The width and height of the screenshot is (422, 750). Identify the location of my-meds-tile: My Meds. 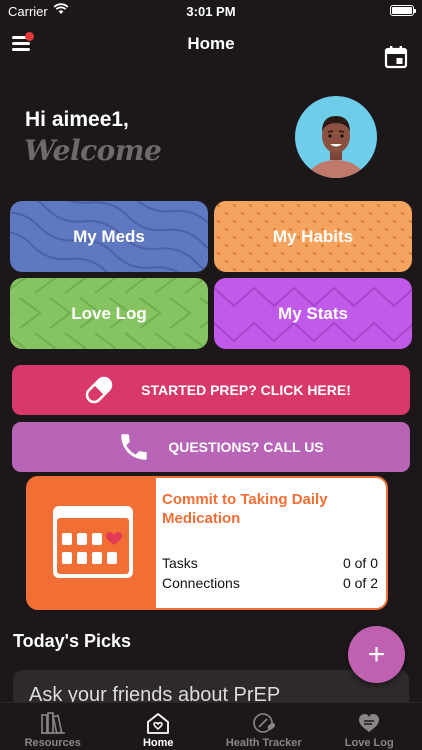
(109, 236).